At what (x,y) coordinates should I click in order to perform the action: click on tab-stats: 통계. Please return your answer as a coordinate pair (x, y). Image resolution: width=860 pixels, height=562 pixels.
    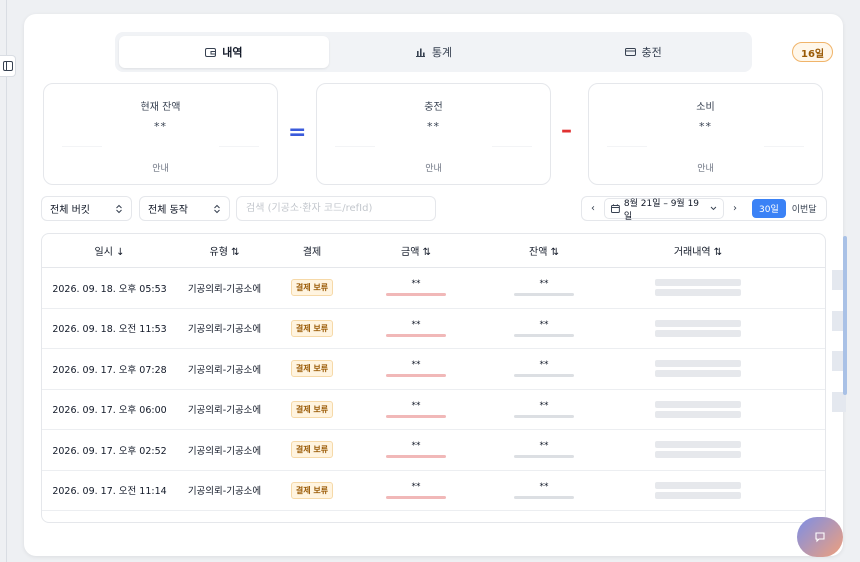
    Looking at the image, I should click on (434, 52).